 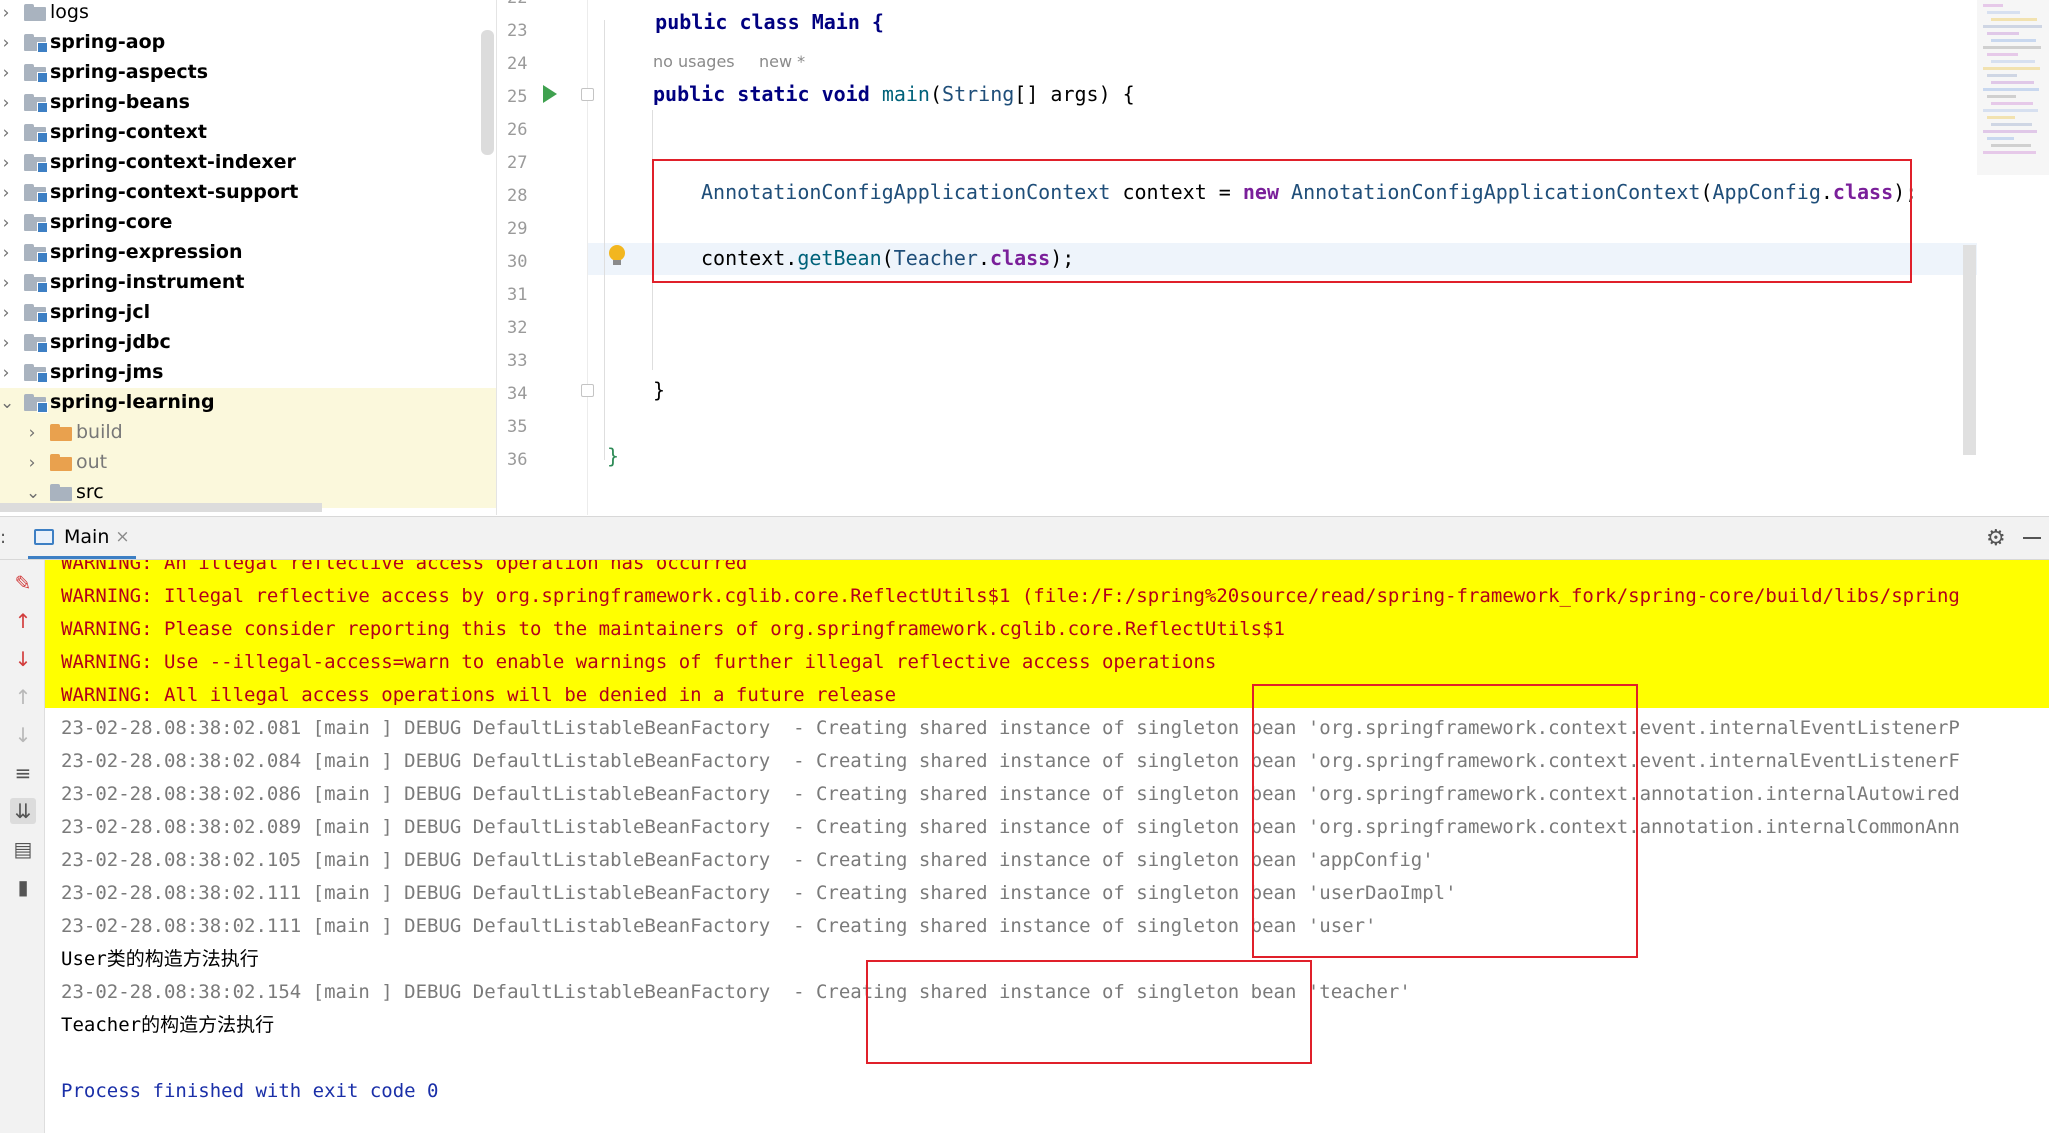 What do you see at coordinates (1996, 538) in the screenshot?
I see `gear-icon: ⚙` at bounding box center [1996, 538].